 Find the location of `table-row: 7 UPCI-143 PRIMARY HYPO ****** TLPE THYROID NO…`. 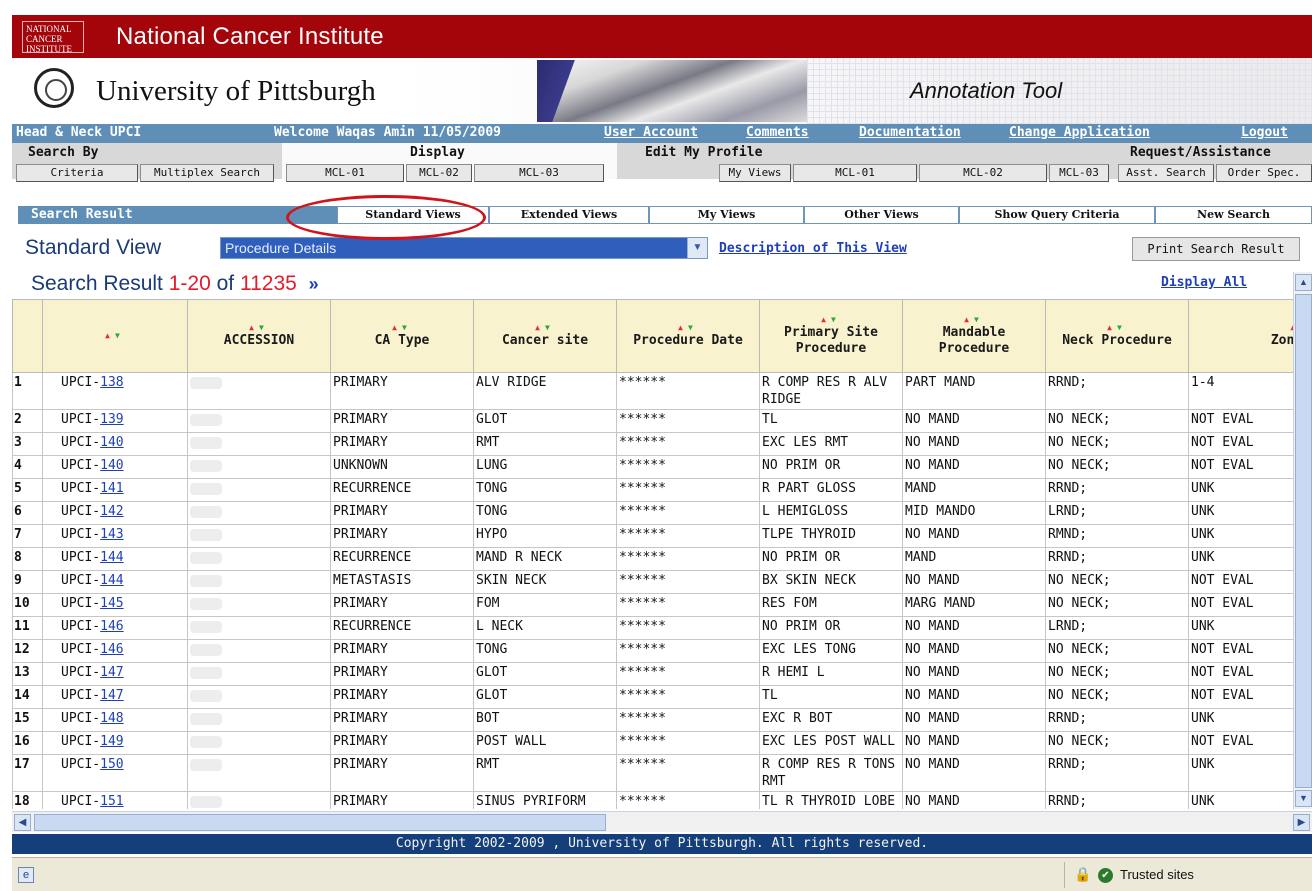

table-row: 7 UPCI-143 PRIMARY HYPO ****** TLPE THYROID NO… is located at coordinates (652, 536).